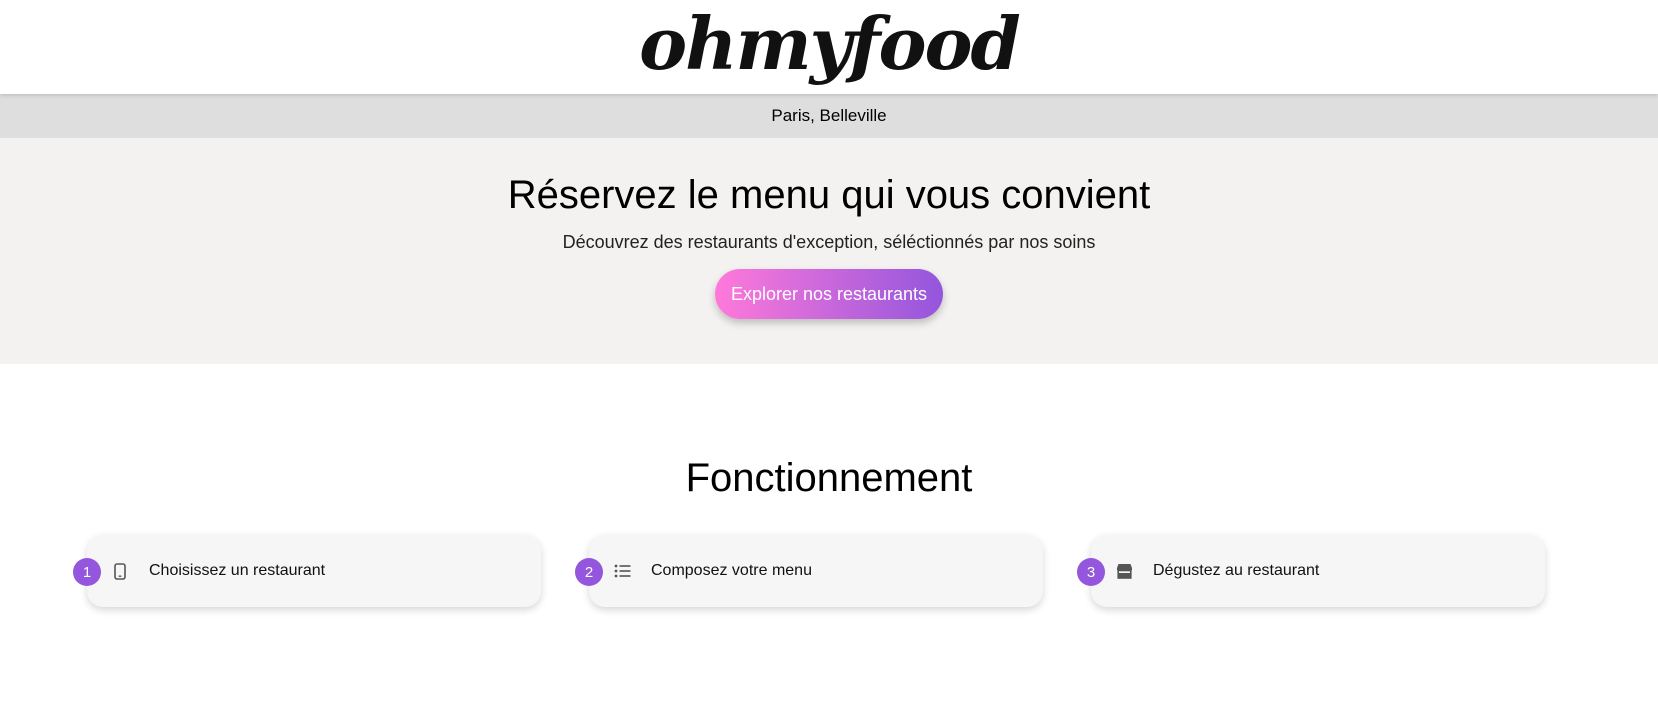  What do you see at coordinates (731, 570) in the screenshot?
I see `step-label: Composez votre menu` at bounding box center [731, 570].